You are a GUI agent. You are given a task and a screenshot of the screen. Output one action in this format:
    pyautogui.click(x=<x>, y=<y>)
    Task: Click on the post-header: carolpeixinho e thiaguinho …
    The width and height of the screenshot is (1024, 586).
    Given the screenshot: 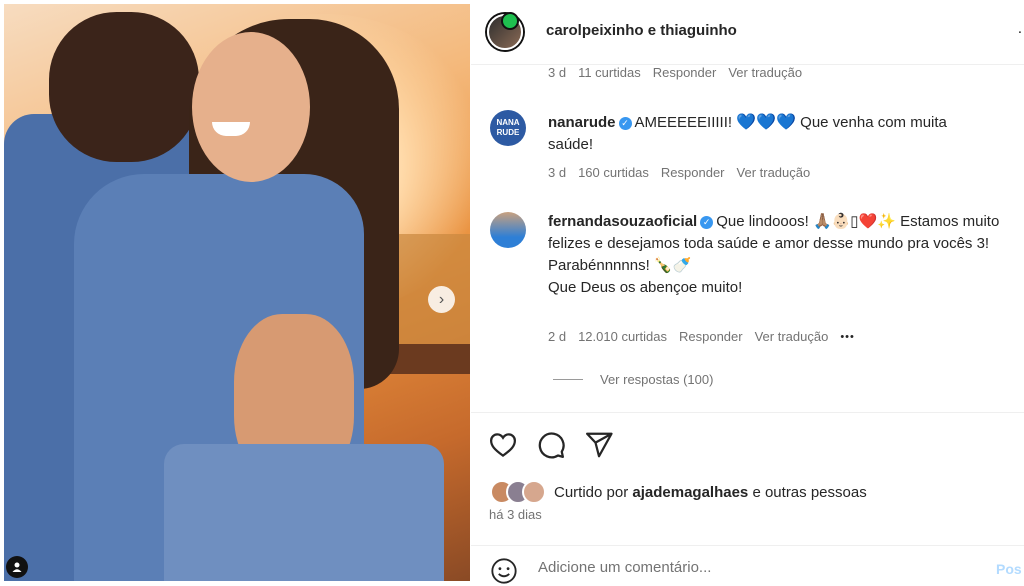 What is the action you would take?
    pyautogui.click(x=747, y=32)
    